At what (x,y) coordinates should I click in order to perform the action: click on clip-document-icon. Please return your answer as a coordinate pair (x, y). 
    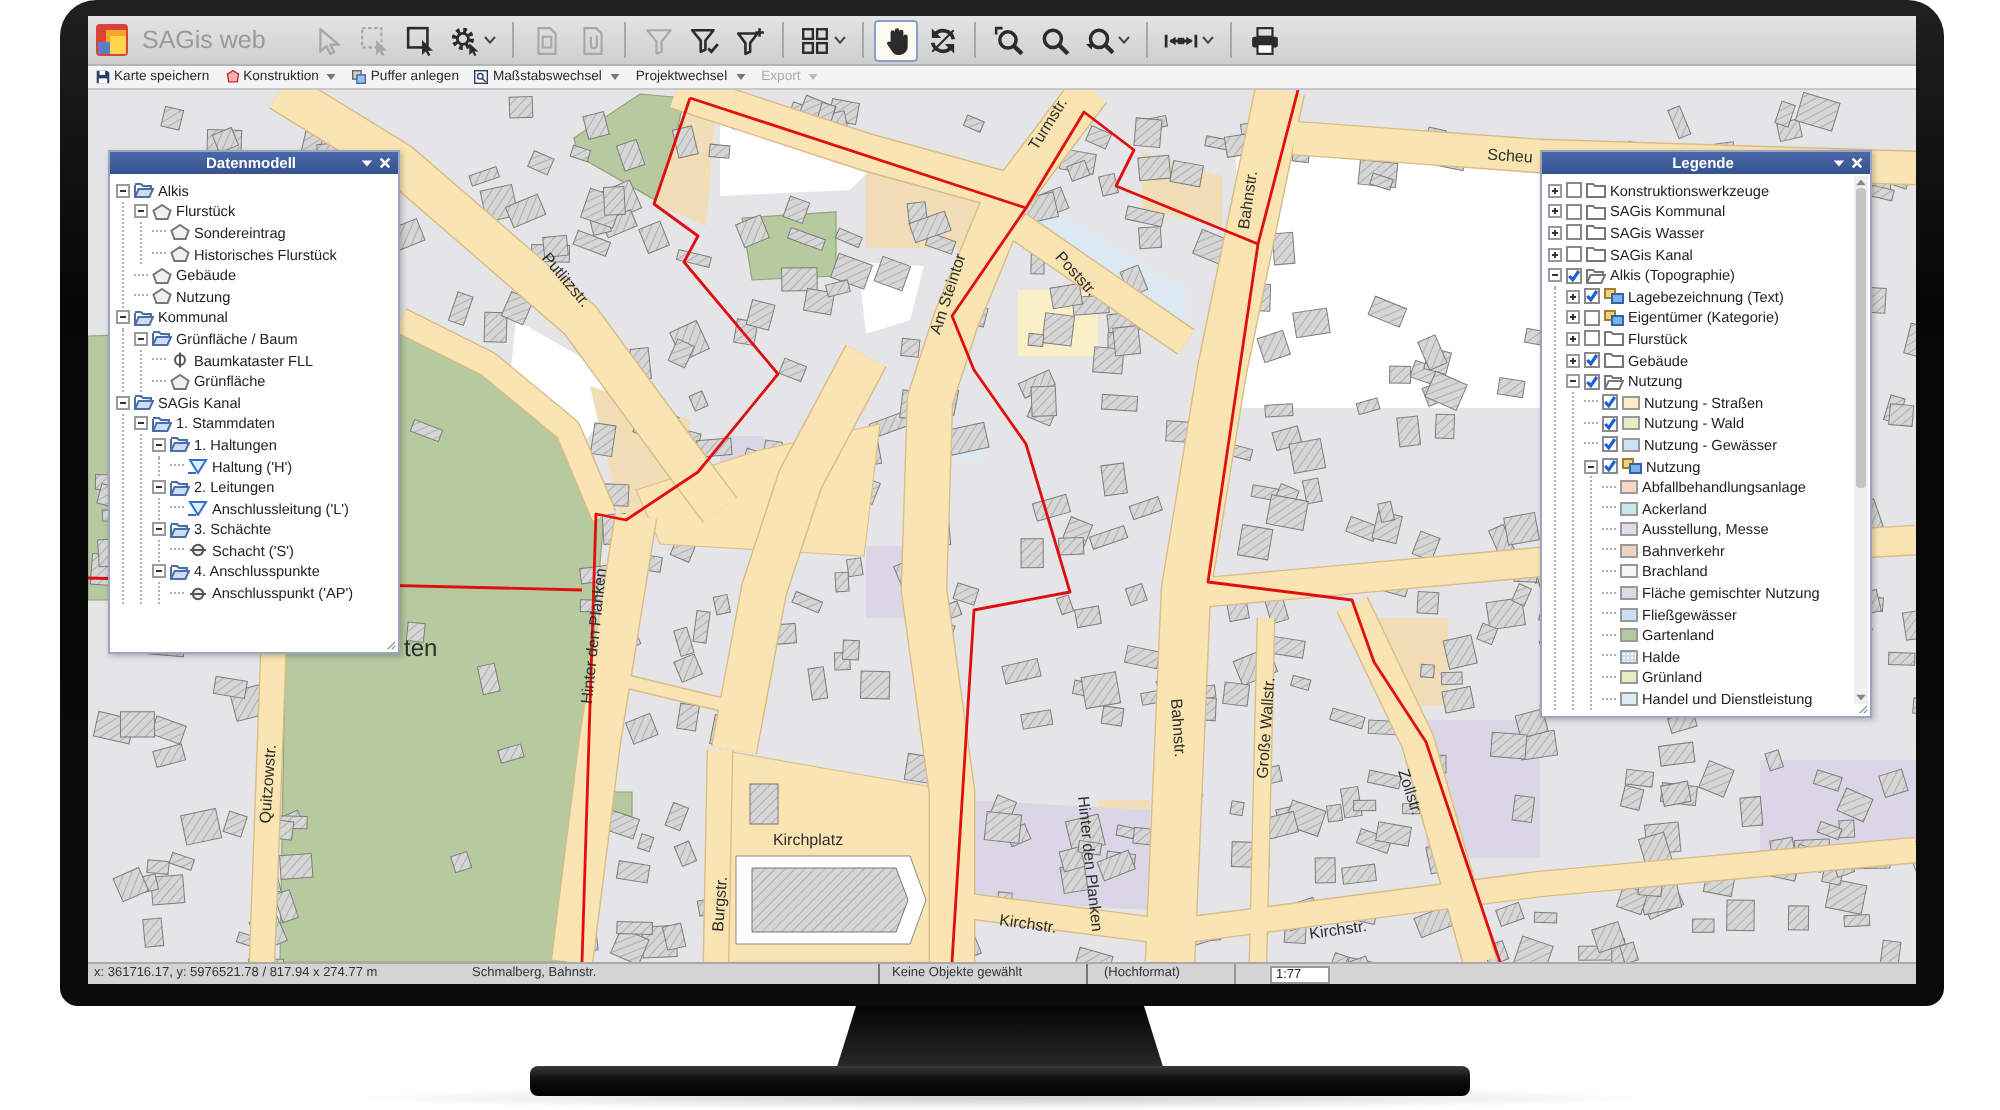
    Looking at the image, I should click on (592, 40).